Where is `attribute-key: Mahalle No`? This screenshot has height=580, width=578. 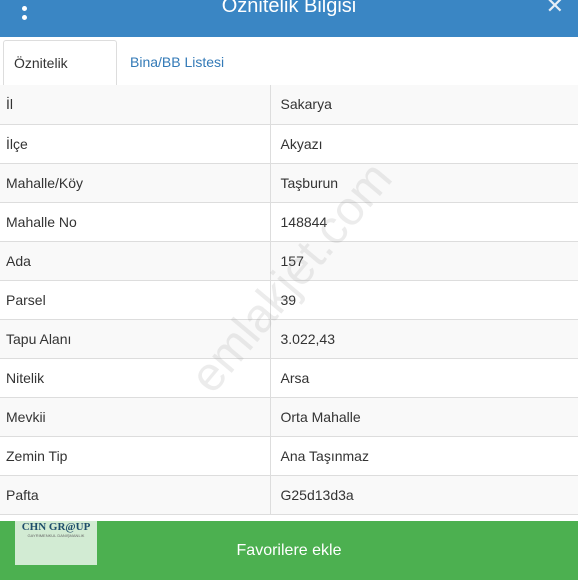 attribute-key: Mahalle No is located at coordinates (135, 222).